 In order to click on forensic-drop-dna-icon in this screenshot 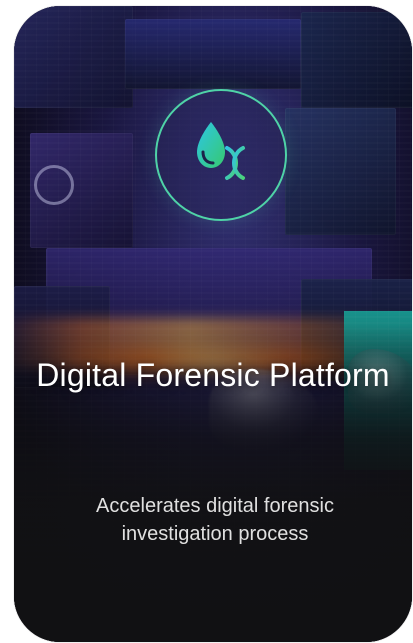, I will do `click(221, 155)`.